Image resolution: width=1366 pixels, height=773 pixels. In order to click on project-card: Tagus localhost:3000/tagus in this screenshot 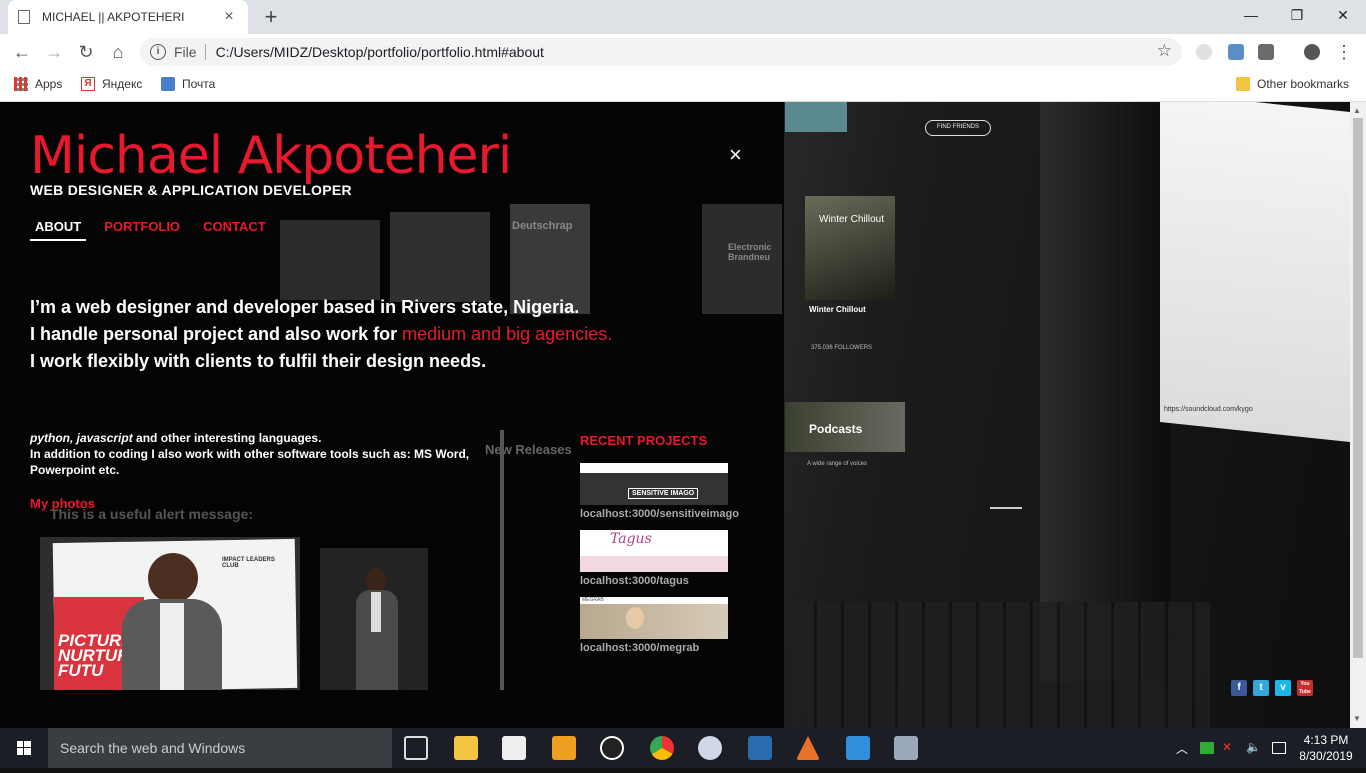, I will do `click(655, 558)`.